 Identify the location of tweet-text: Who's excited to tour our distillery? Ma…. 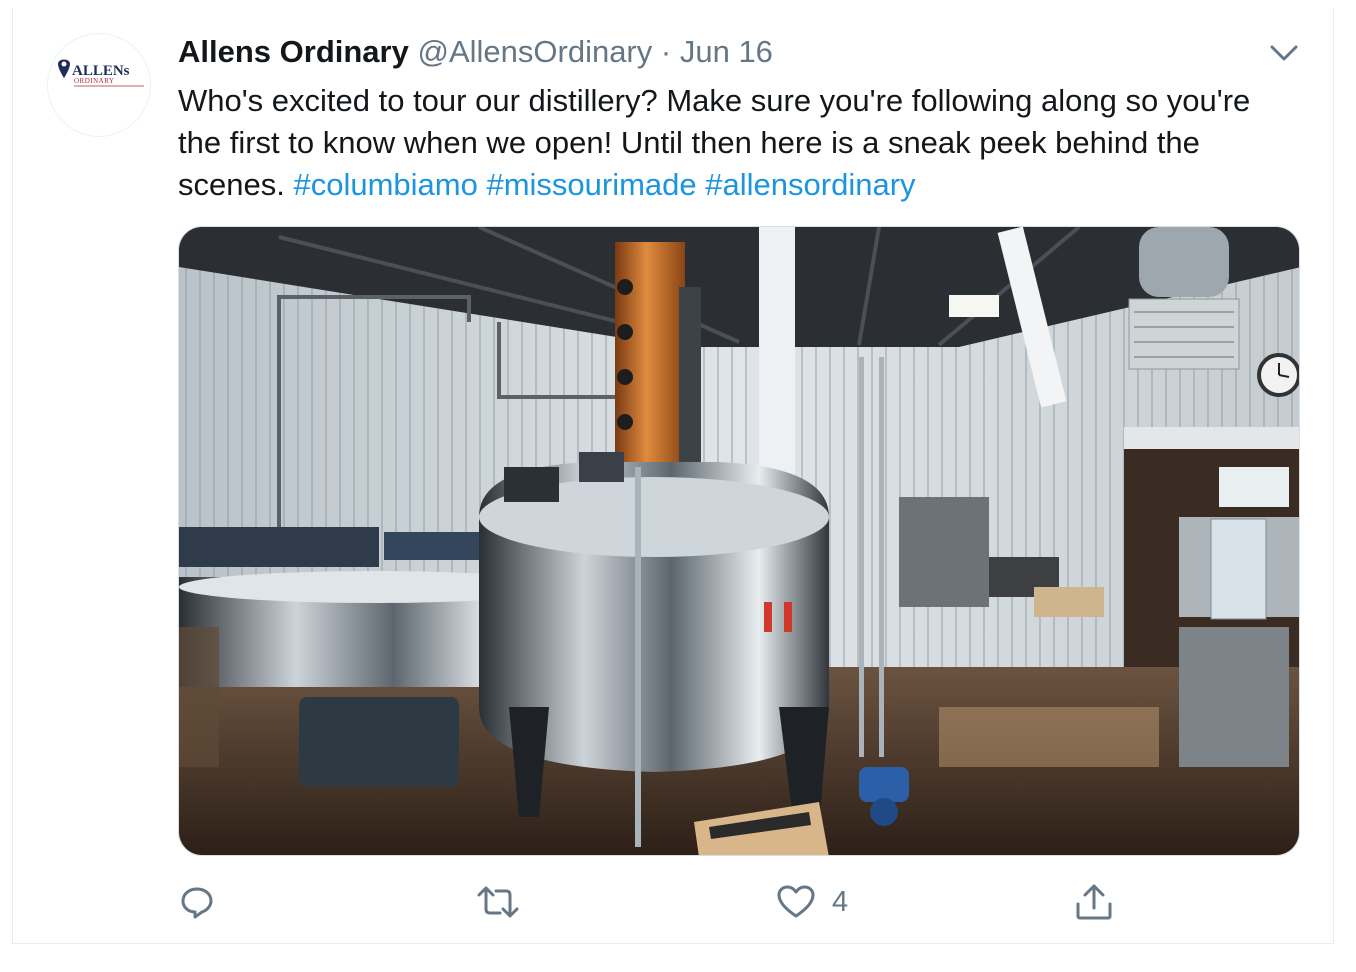
(733, 143).